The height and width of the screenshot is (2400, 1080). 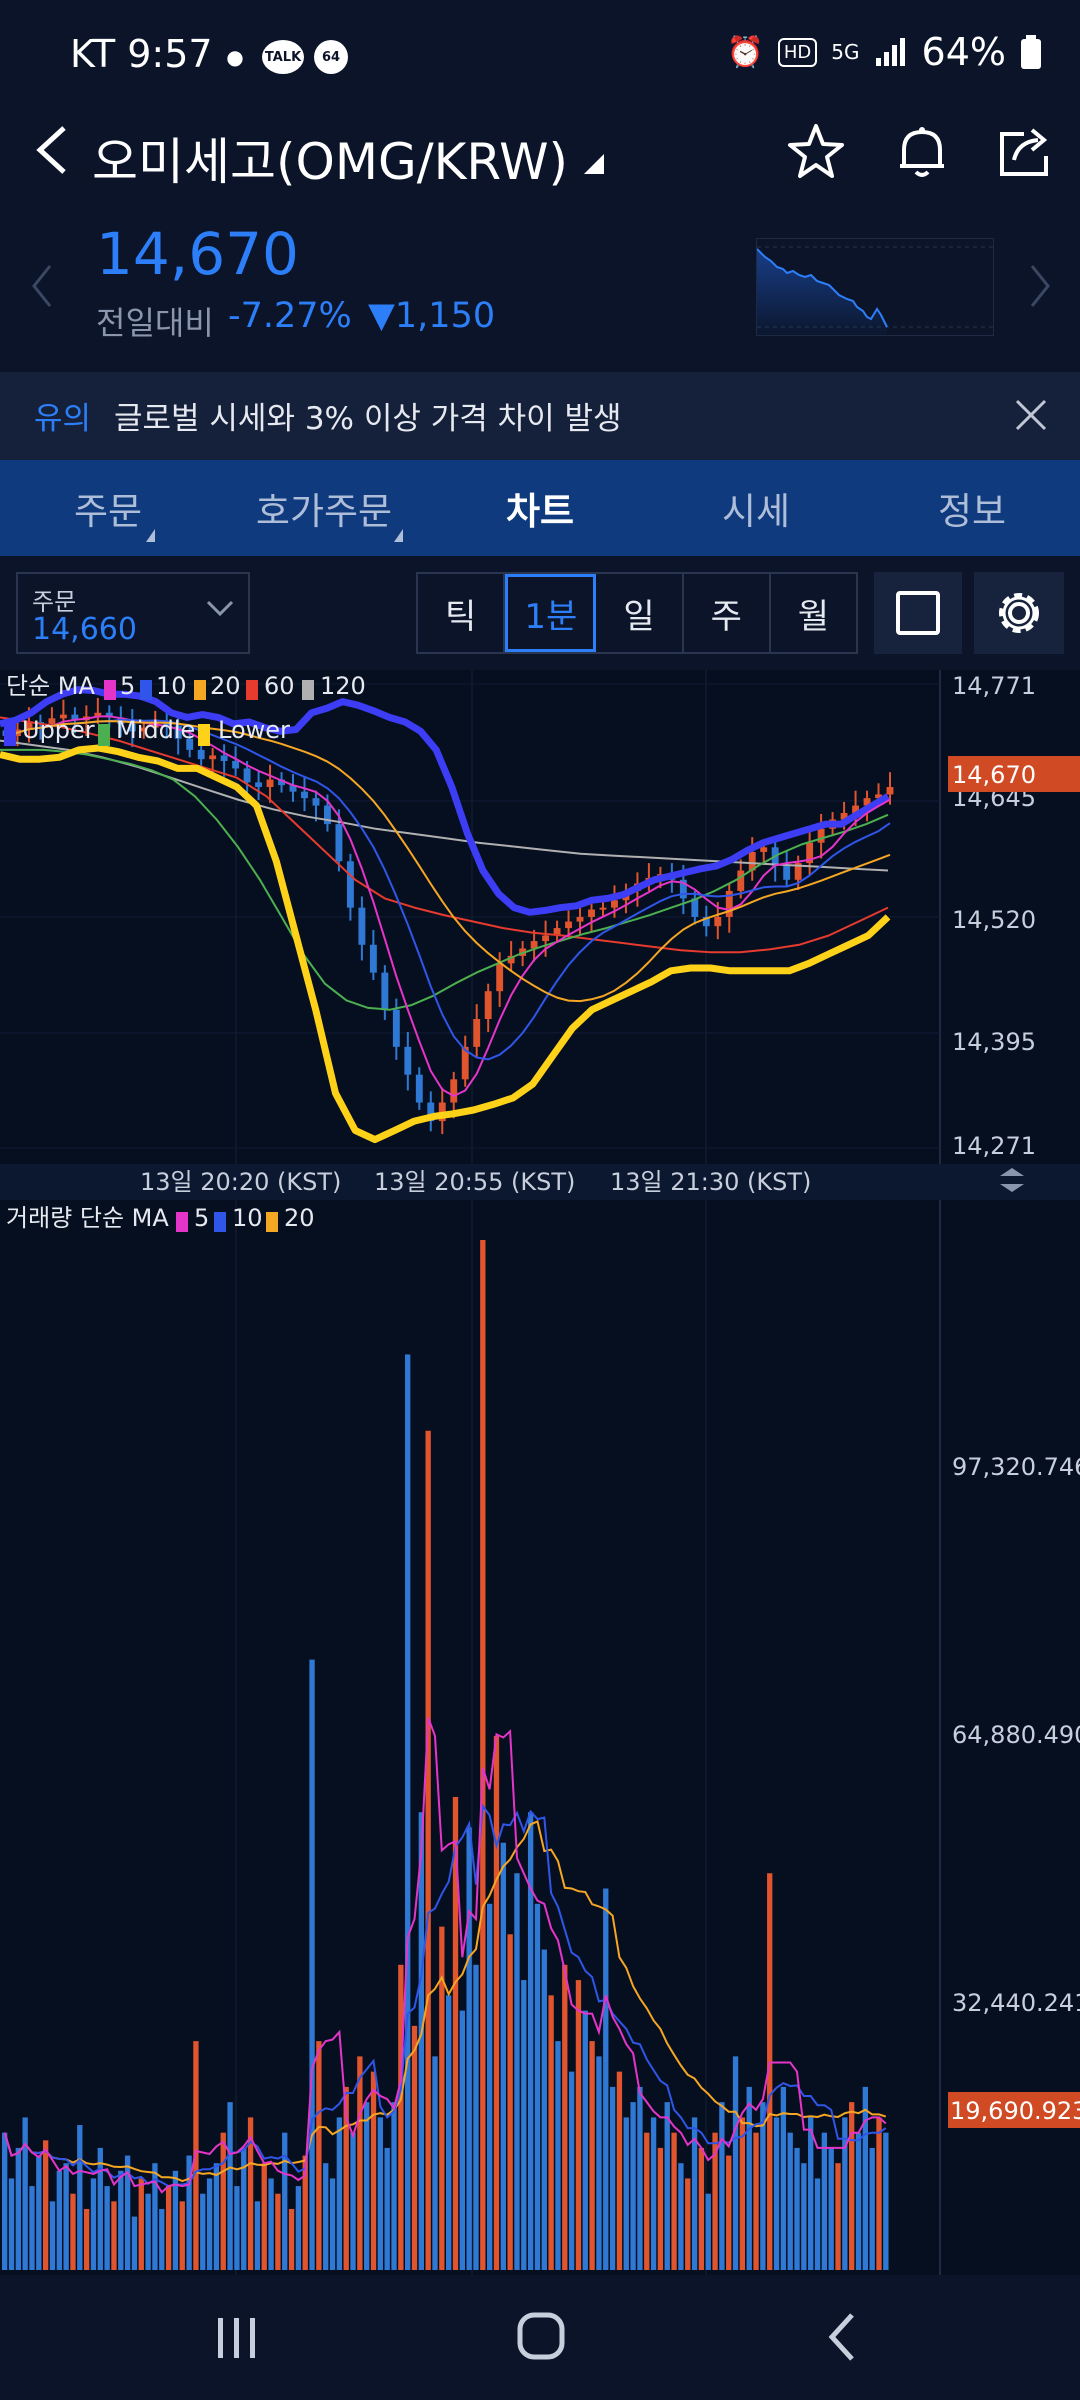 What do you see at coordinates (1026, 152) in the screenshot?
I see `share-icon` at bounding box center [1026, 152].